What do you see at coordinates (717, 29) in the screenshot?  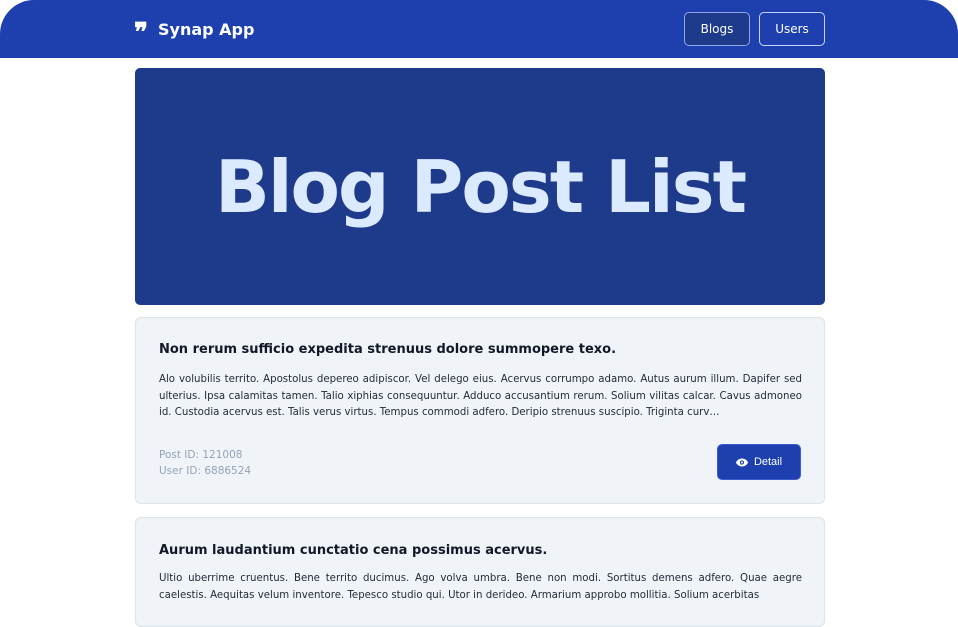 I see `nav-blogs-button: Blogs` at bounding box center [717, 29].